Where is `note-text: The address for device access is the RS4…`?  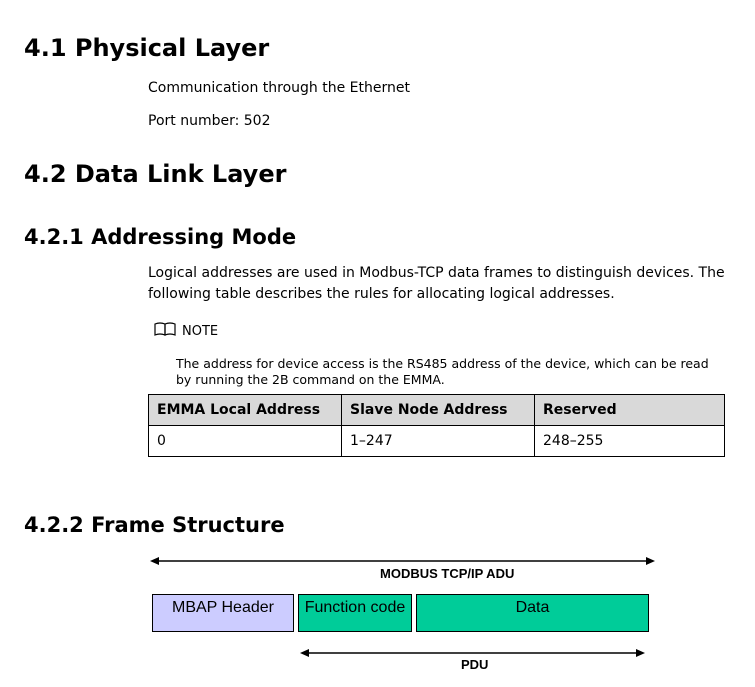
note-text: The address for device access is the RS4… is located at coordinates (442, 371).